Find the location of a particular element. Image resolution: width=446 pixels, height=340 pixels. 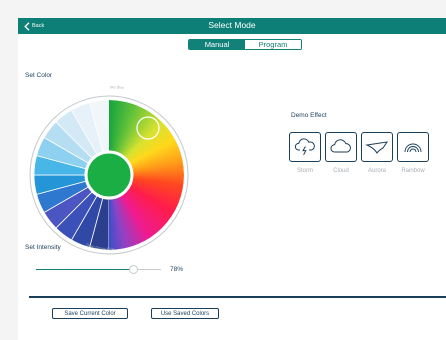

effect-aurora: Aurora is located at coordinates (377, 153).